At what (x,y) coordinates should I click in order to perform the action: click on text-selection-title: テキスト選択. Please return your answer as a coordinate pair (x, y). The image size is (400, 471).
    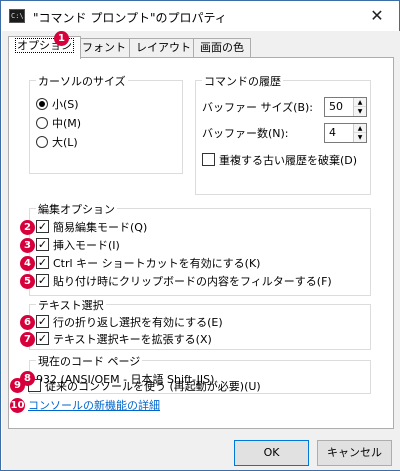
    Looking at the image, I should click on (71, 305).